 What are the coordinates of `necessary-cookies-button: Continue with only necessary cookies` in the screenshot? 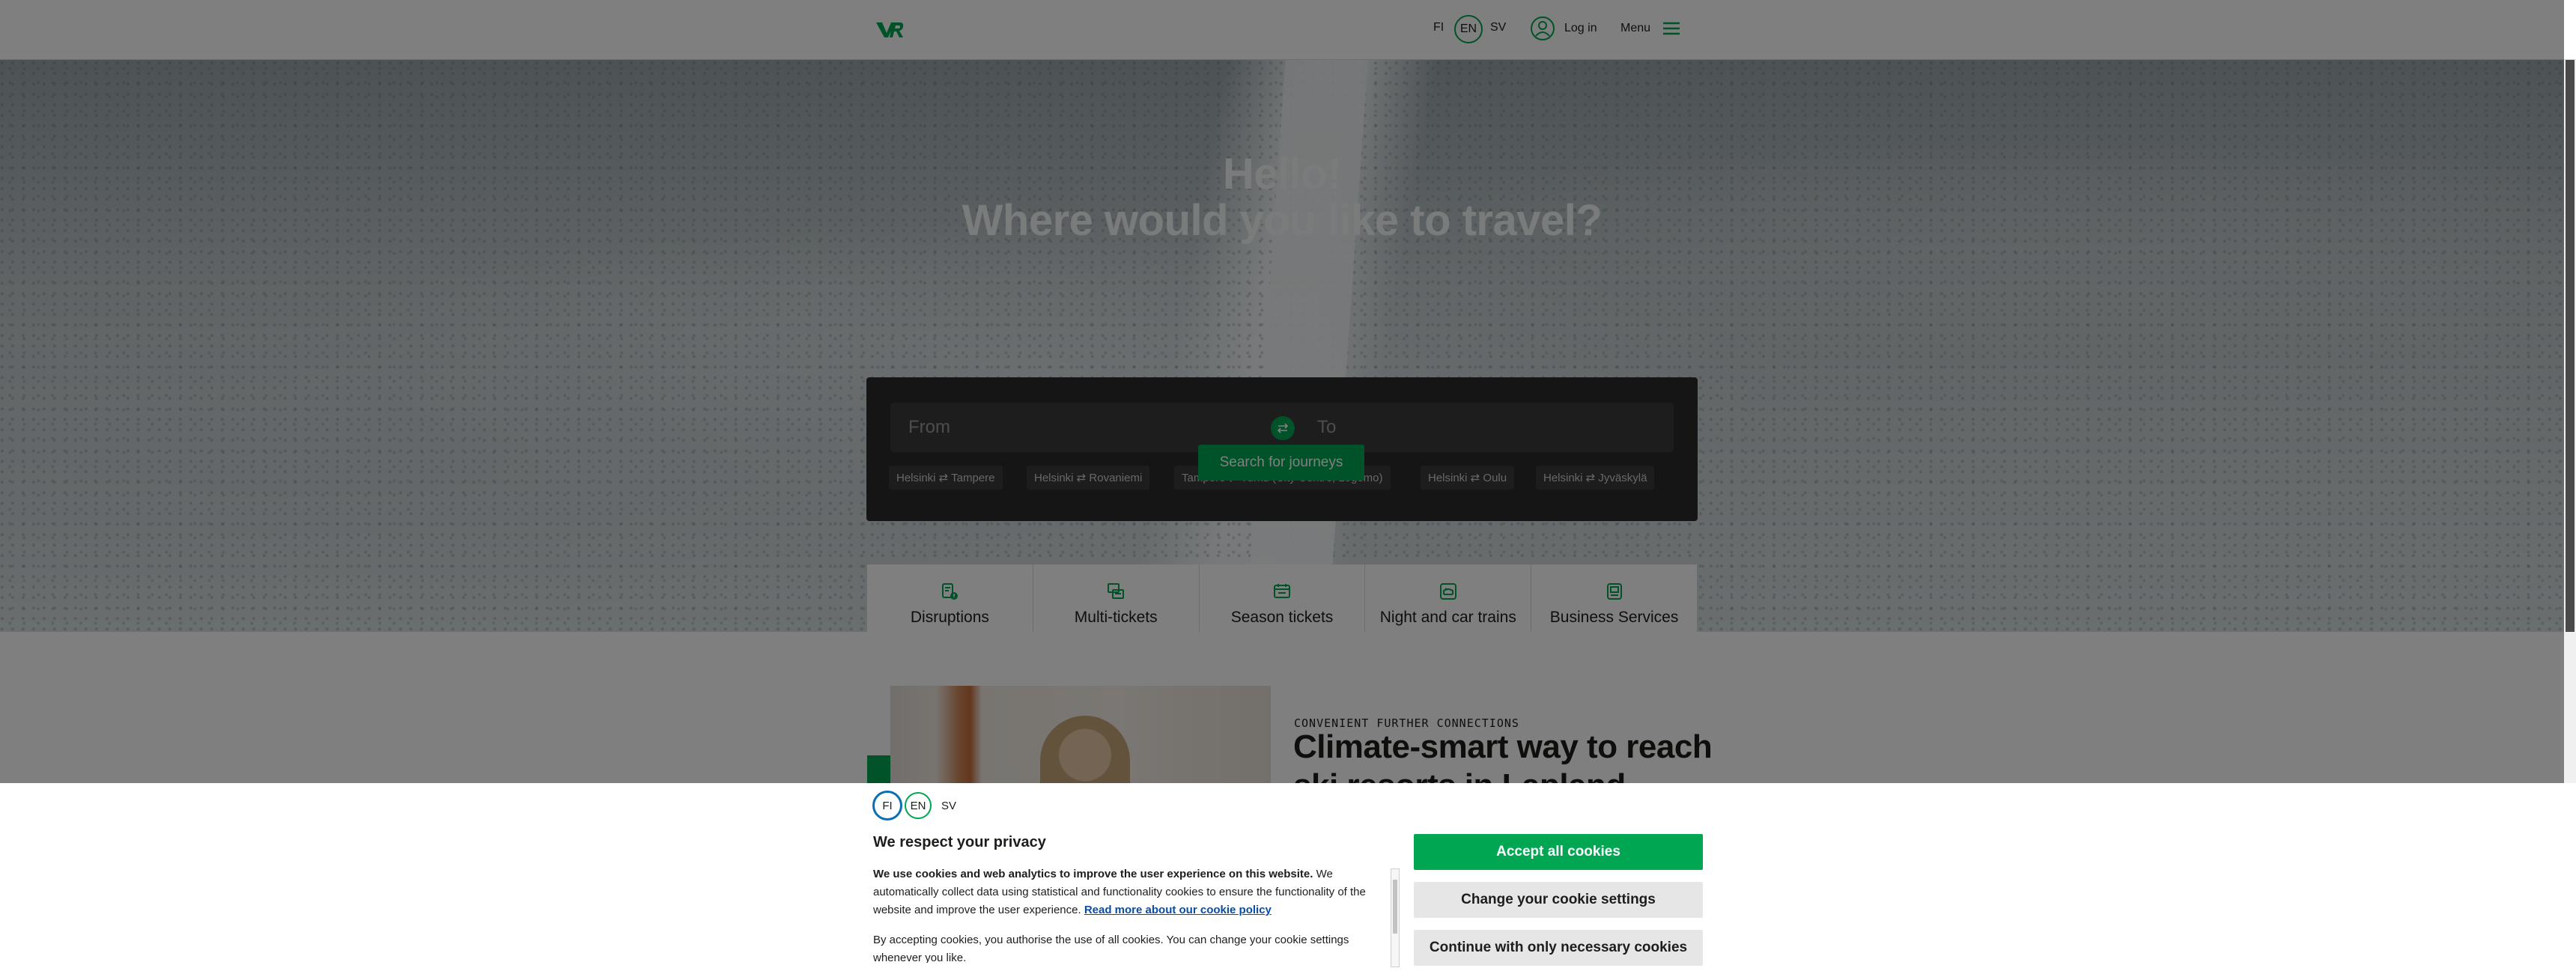 It's located at (1558, 948).